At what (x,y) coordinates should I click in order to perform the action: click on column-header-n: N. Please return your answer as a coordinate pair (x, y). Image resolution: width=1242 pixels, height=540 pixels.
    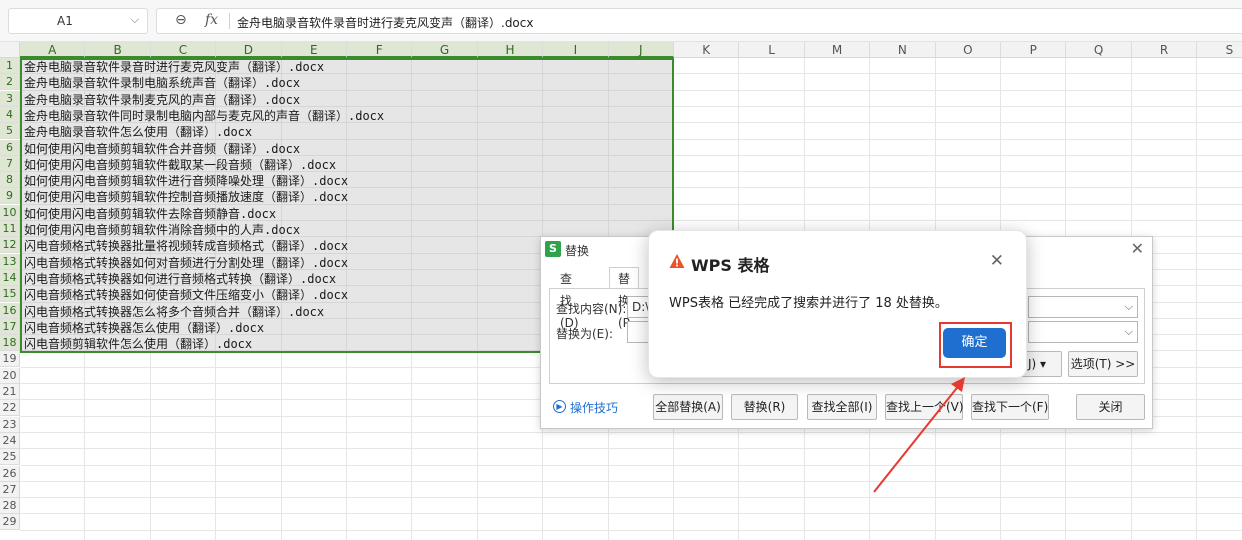
    Looking at the image, I should click on (903, 50).